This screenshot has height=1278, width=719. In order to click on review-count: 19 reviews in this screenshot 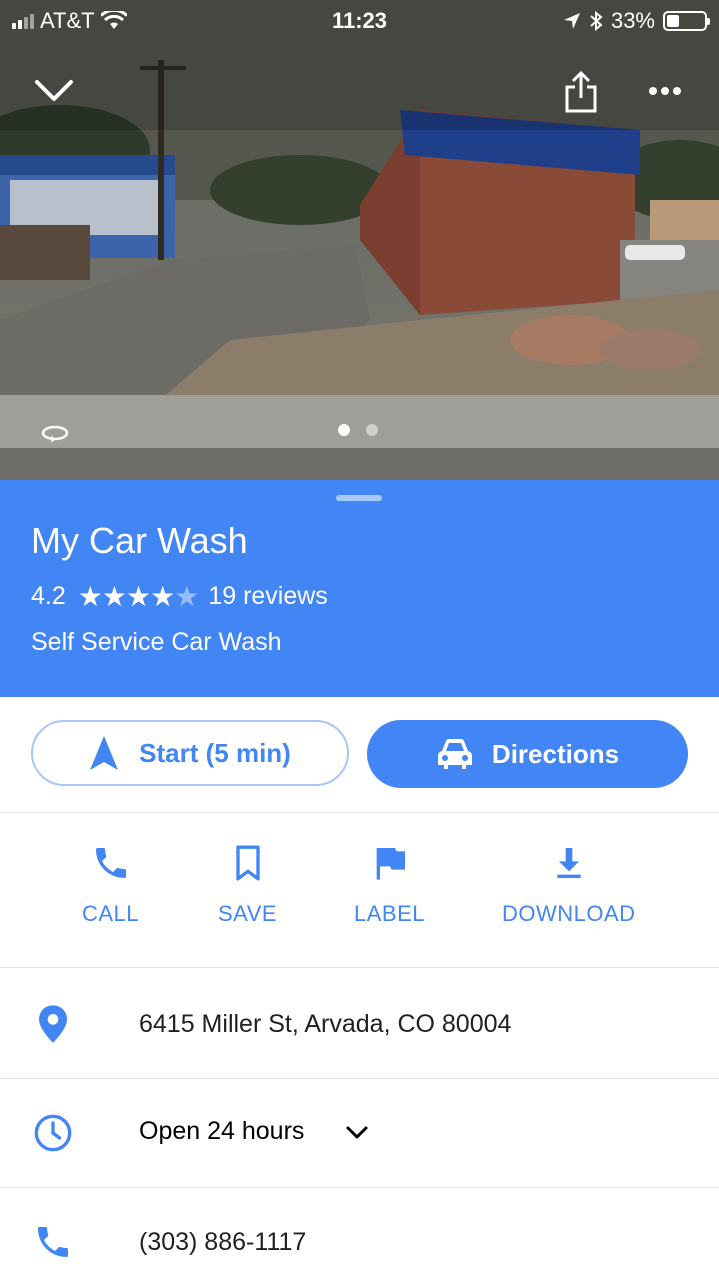, I will do `click(268, 596)`.